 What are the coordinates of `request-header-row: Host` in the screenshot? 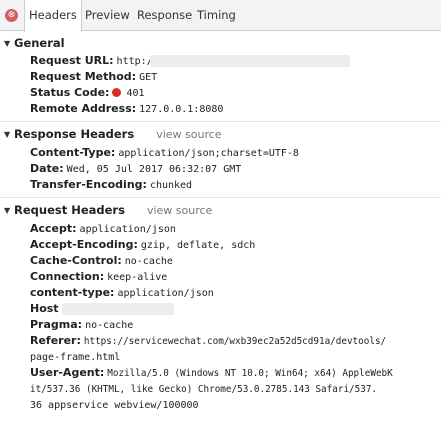 It's located at (46, 308).